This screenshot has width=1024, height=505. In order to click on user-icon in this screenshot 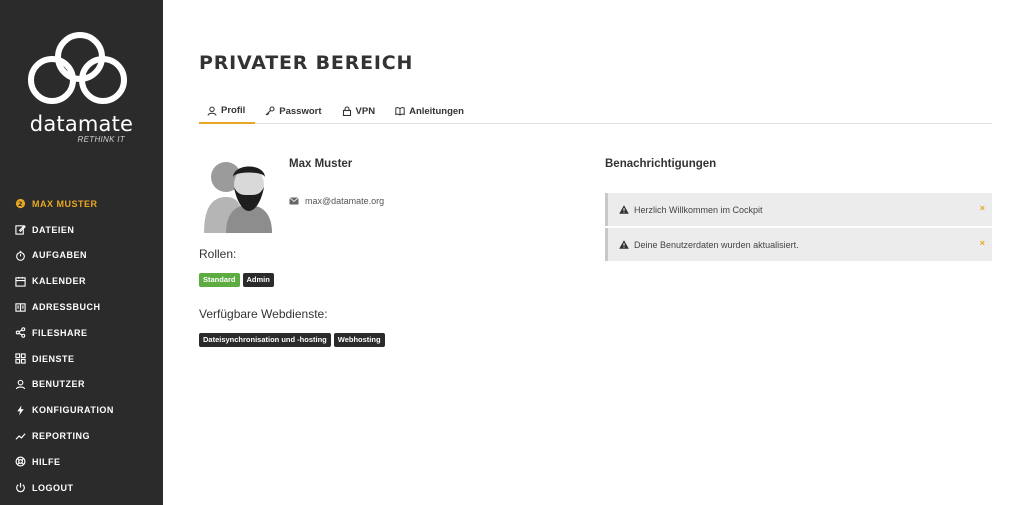, I will do `click(212, 111)`.